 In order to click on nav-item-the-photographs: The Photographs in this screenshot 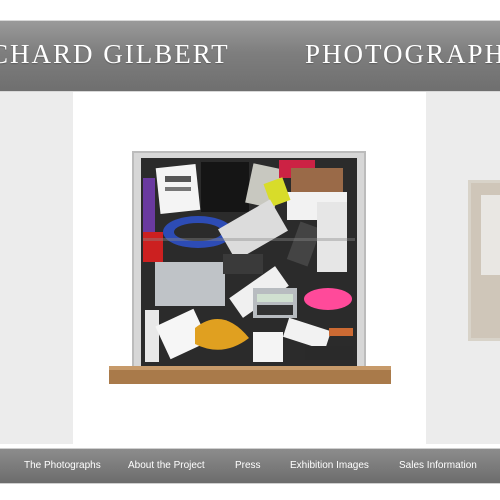, I will do `click(62, 465)`.